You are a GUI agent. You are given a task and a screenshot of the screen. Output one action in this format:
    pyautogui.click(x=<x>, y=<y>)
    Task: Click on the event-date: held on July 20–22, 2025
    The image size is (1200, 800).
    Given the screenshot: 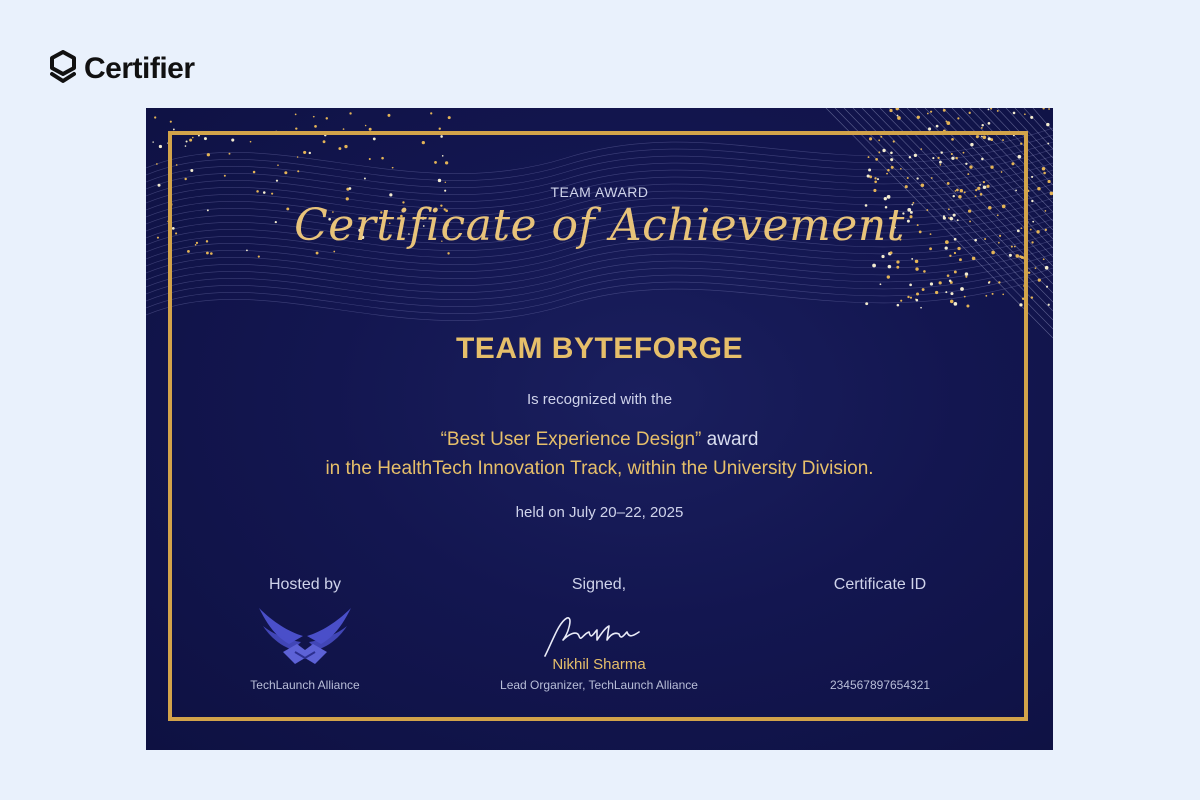 What is the action you would take?
    pyautogui.click(x=599, y=512)
    